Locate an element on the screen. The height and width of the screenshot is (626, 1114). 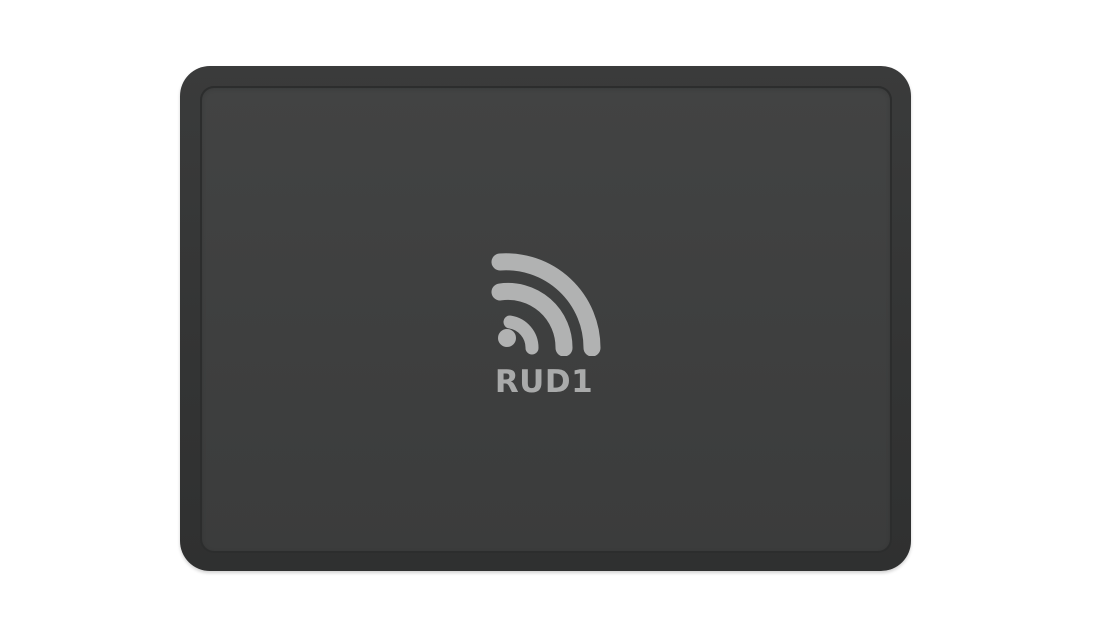
brand-label: RUD1 is located at coordinates (544, 382).